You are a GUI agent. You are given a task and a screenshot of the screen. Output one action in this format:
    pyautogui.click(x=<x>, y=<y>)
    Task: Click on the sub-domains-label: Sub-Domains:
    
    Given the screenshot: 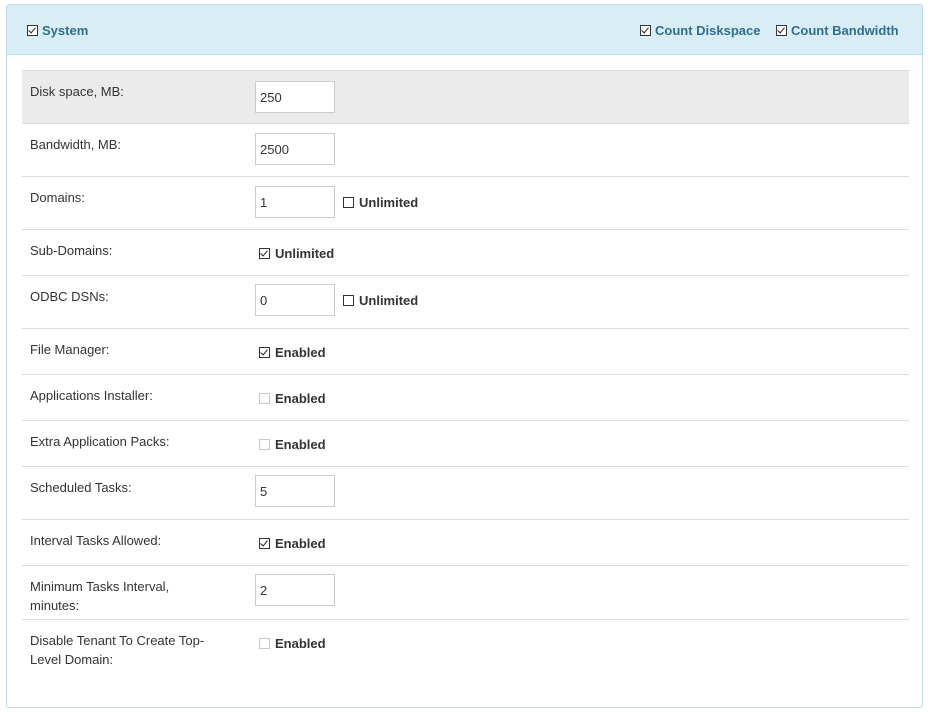 What is the action you would take?
    pyautogui.click(x=71, y=250)
    